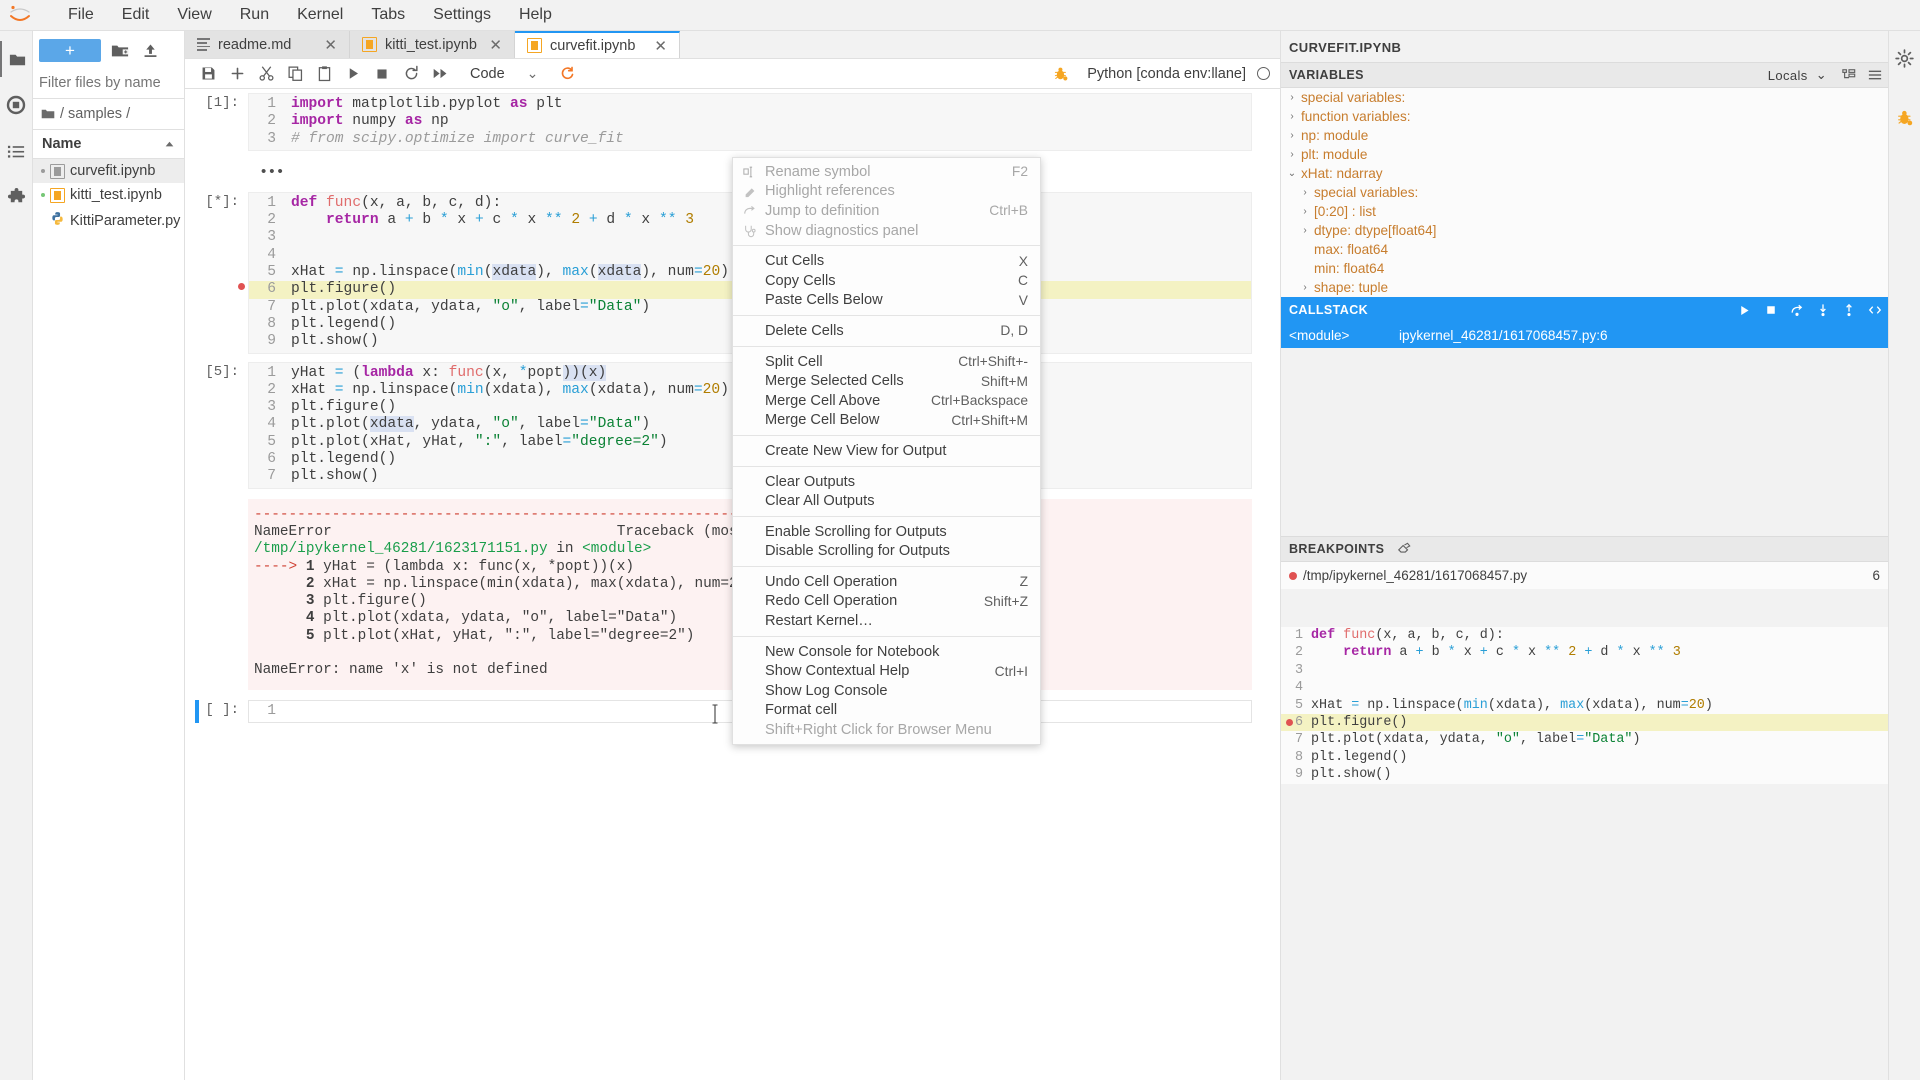 This screenshot has width=1920, height=1080. What do you see at coordinates (194, 15) in the screenshot?
I see `menu-view: View` at bounding box center [194, 15].